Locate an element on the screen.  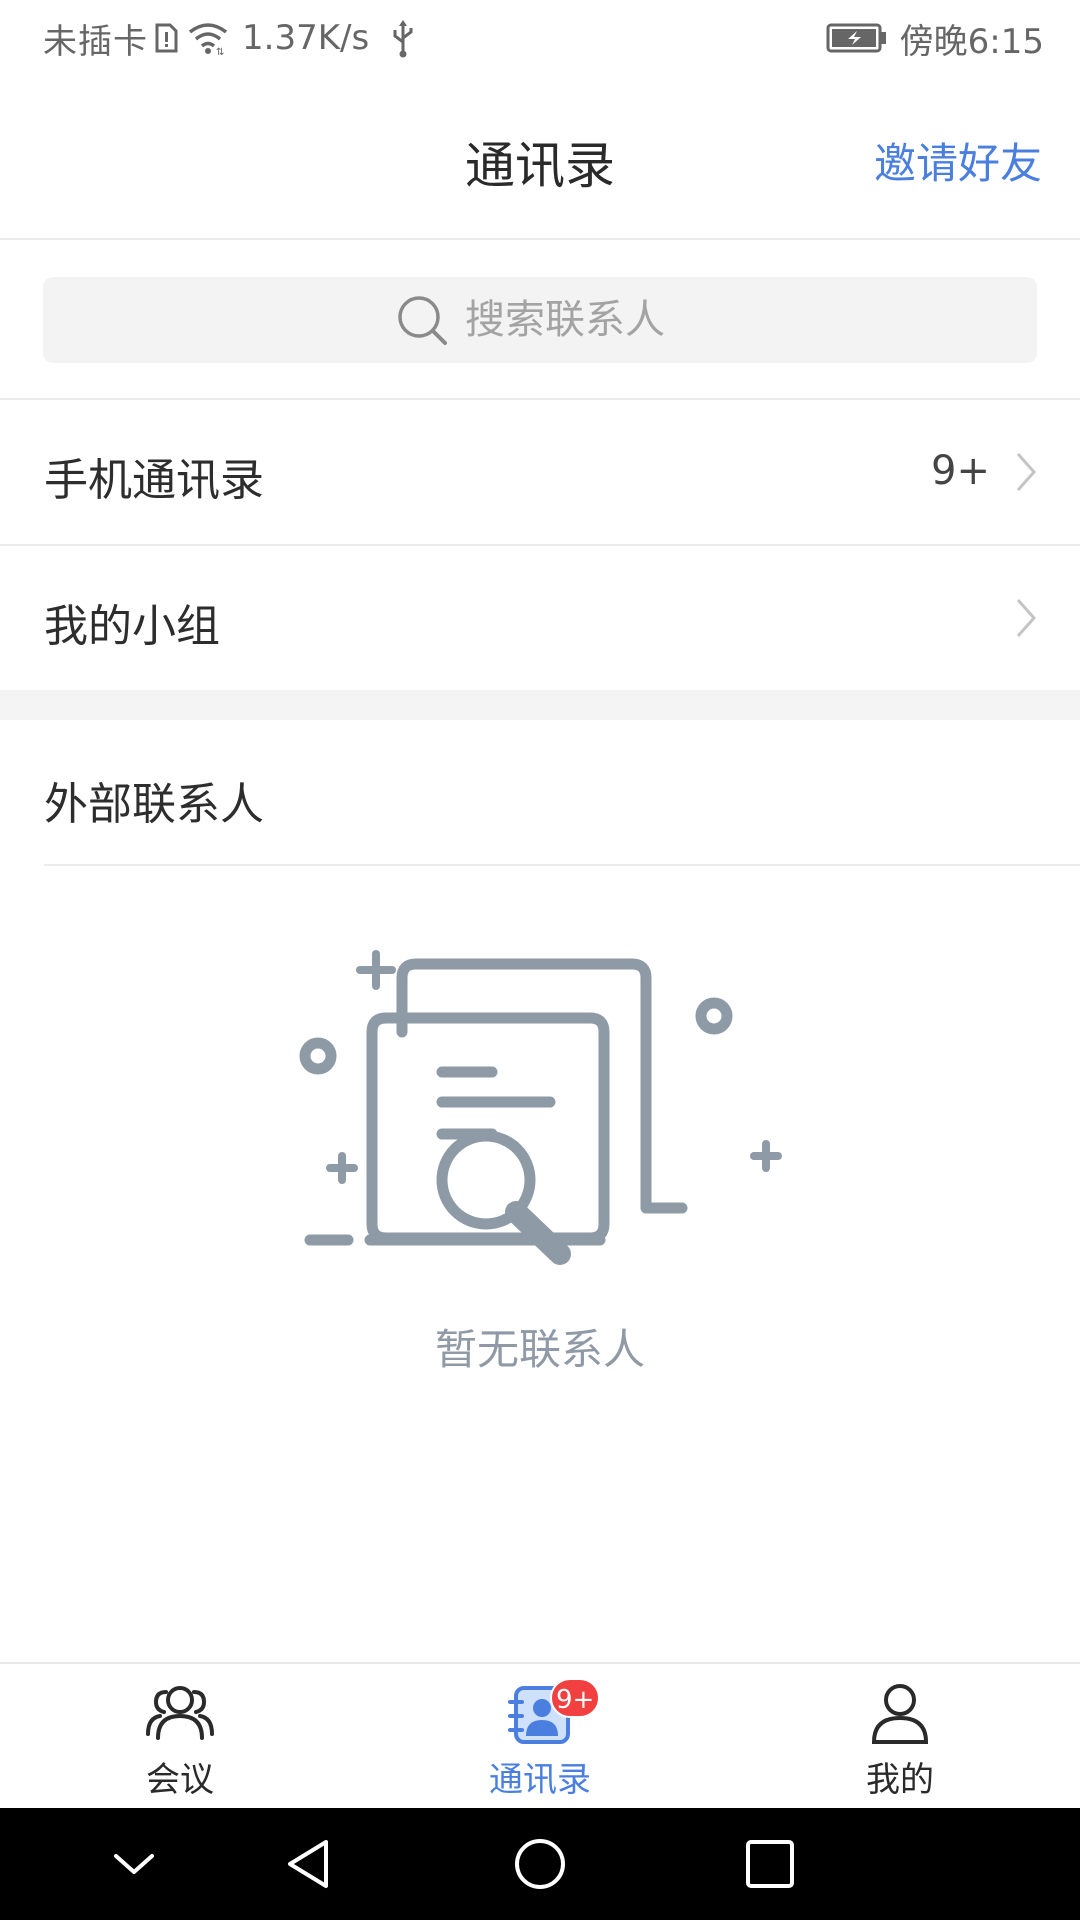
tab-me-label: 我的 is located at coordinates (900, 1780).